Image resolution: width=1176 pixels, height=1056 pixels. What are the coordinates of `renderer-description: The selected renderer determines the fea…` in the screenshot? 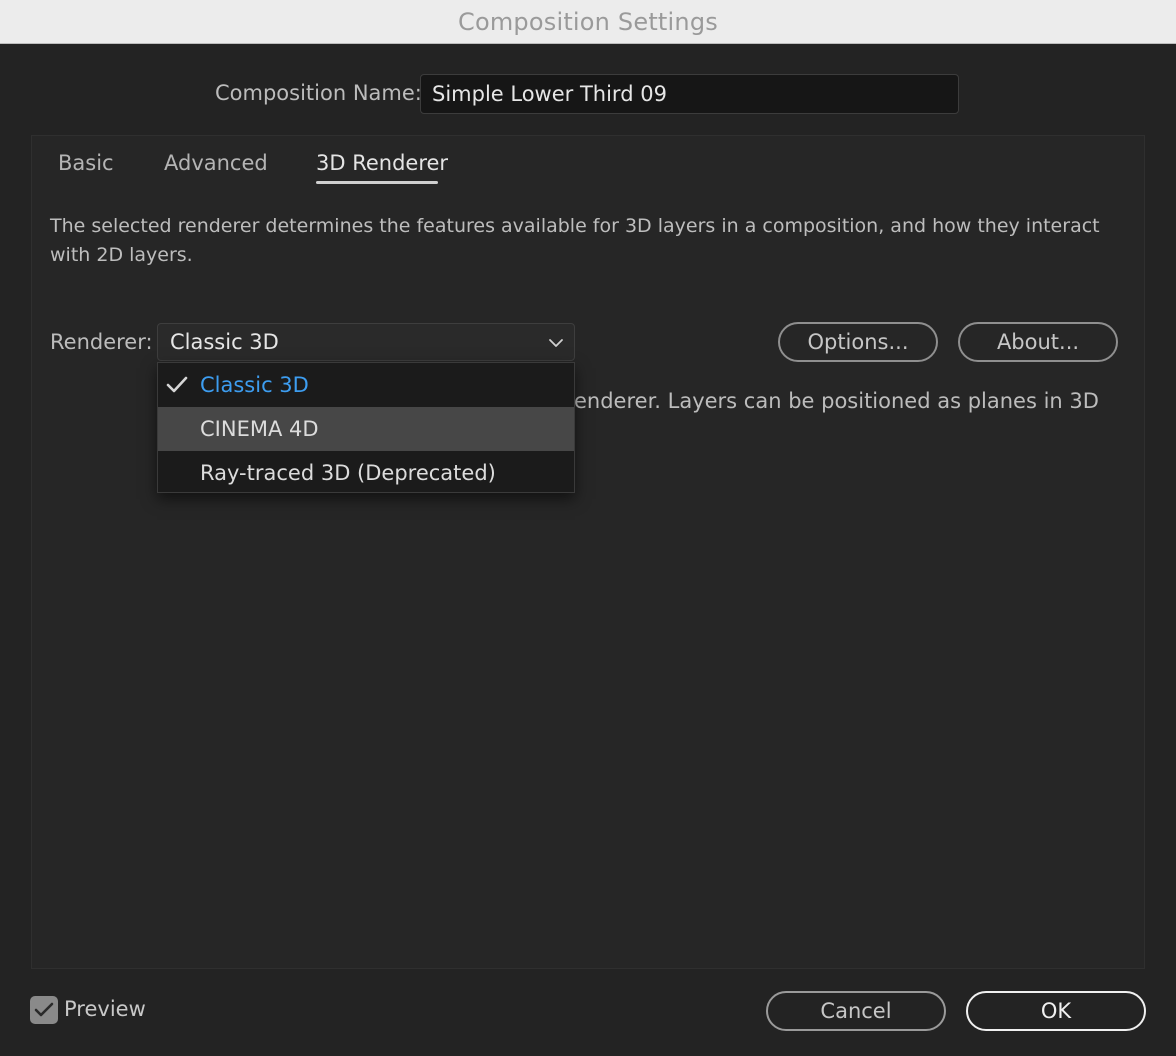 It's located at (575, 240).